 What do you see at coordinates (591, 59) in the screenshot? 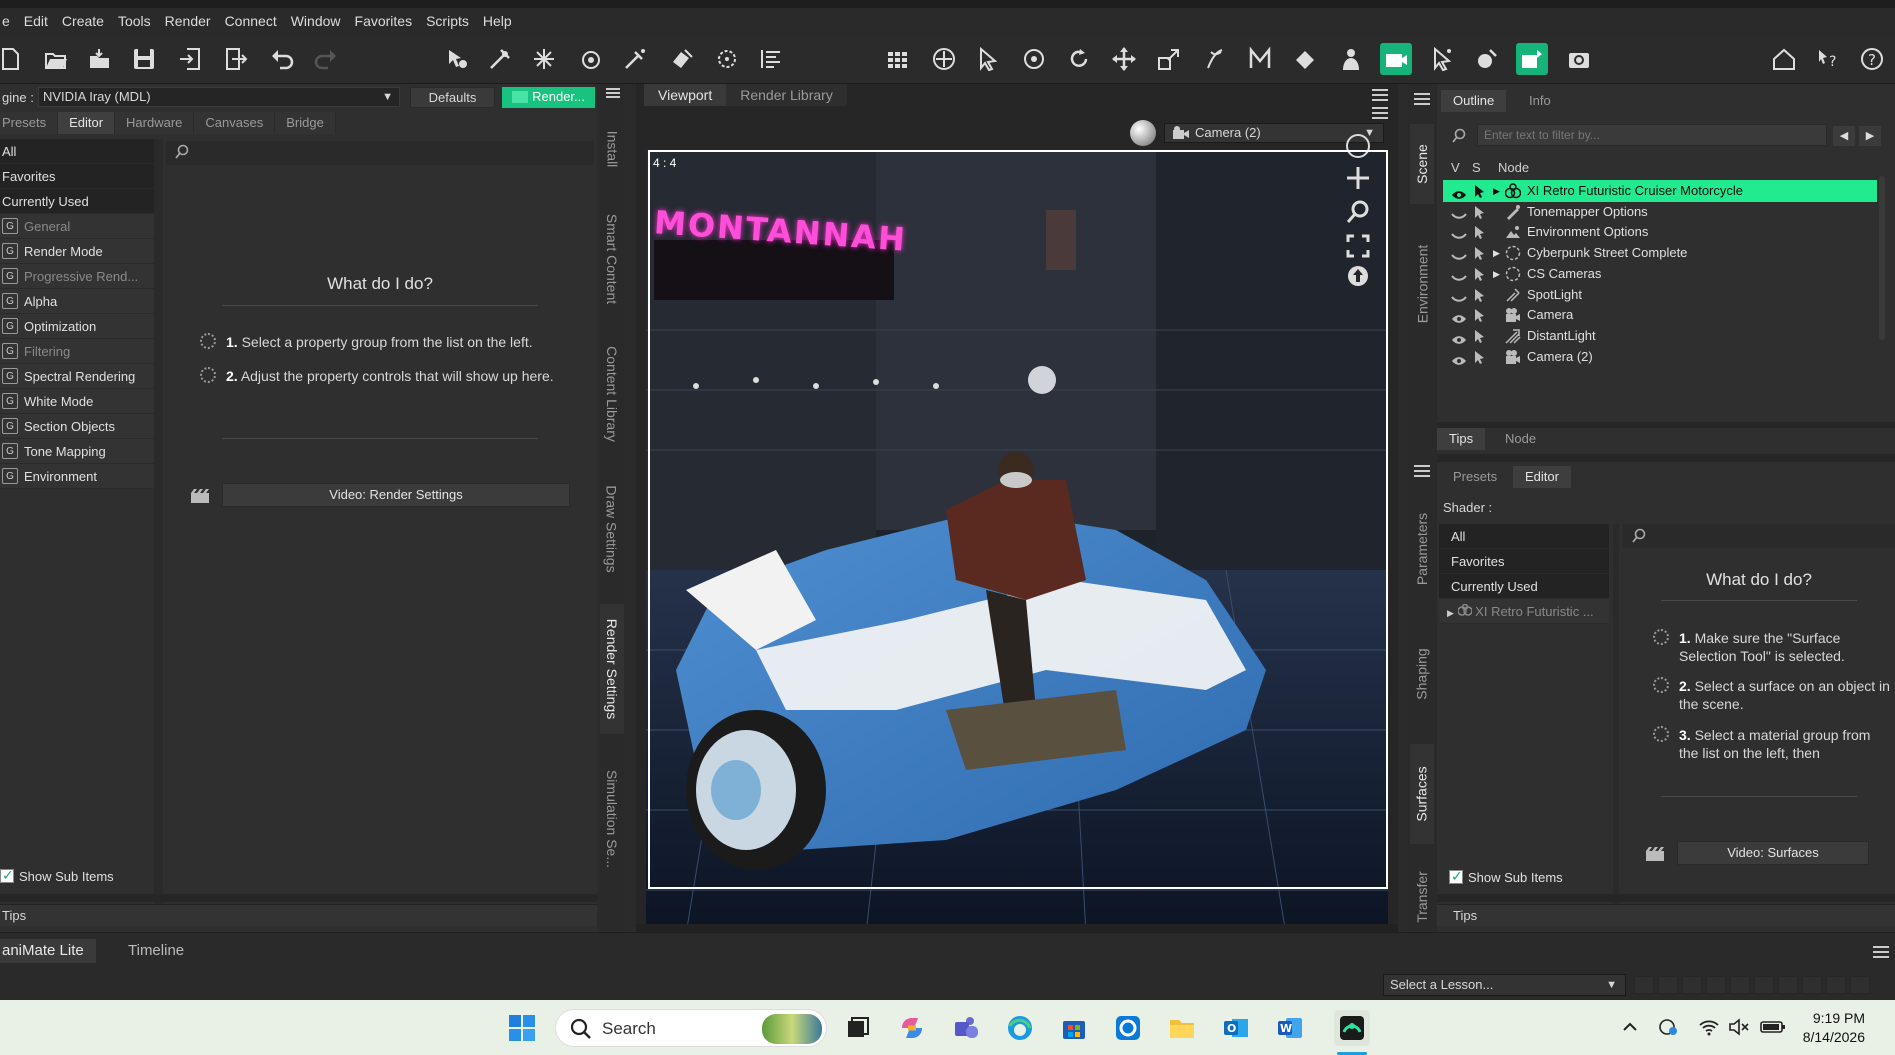
I see `region-nav-icon` at bounding box center [591, 59].